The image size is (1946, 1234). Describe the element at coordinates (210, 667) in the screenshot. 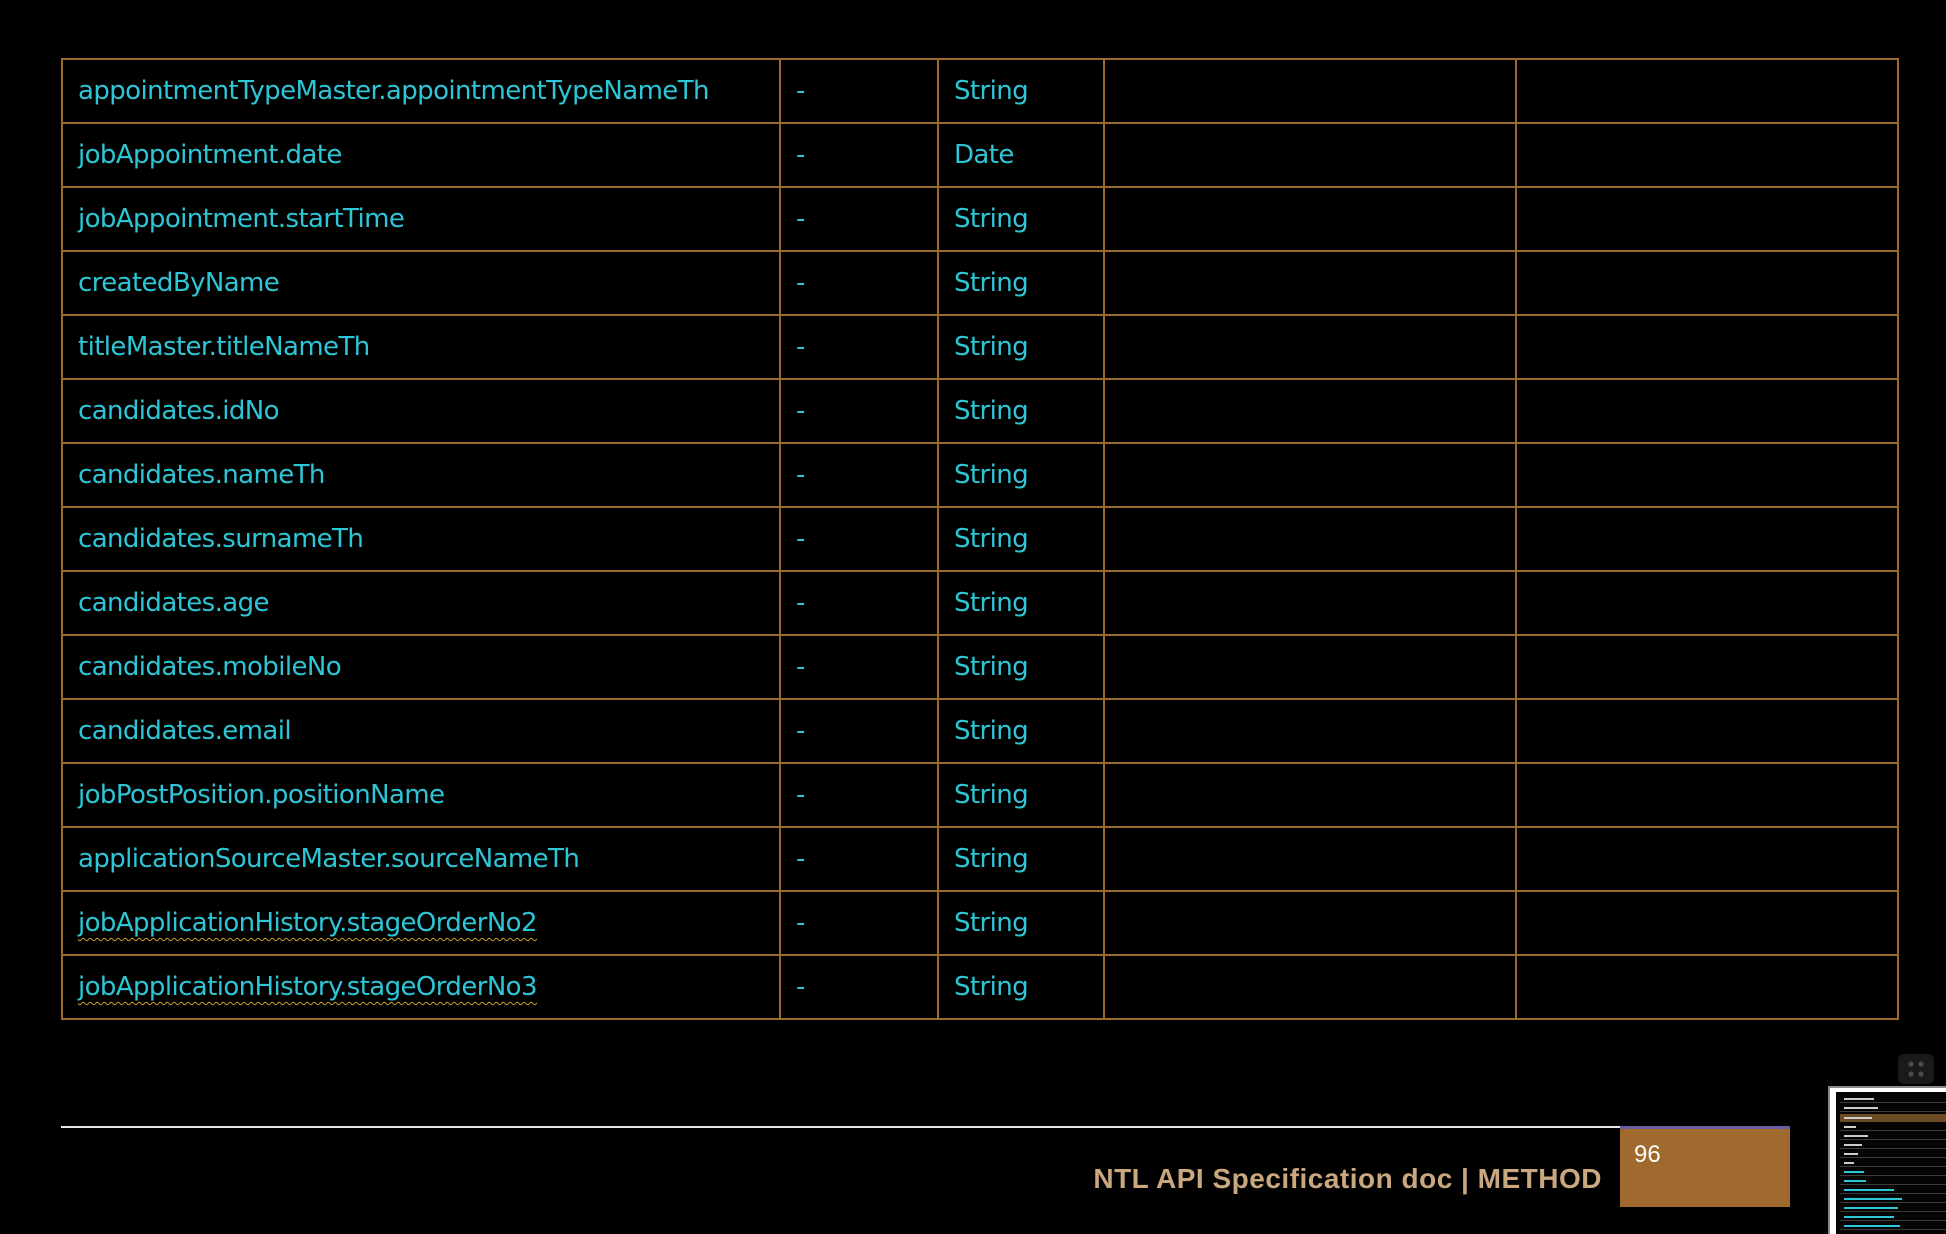

I see `field-name-text: candidates.mobileNo` at that location.